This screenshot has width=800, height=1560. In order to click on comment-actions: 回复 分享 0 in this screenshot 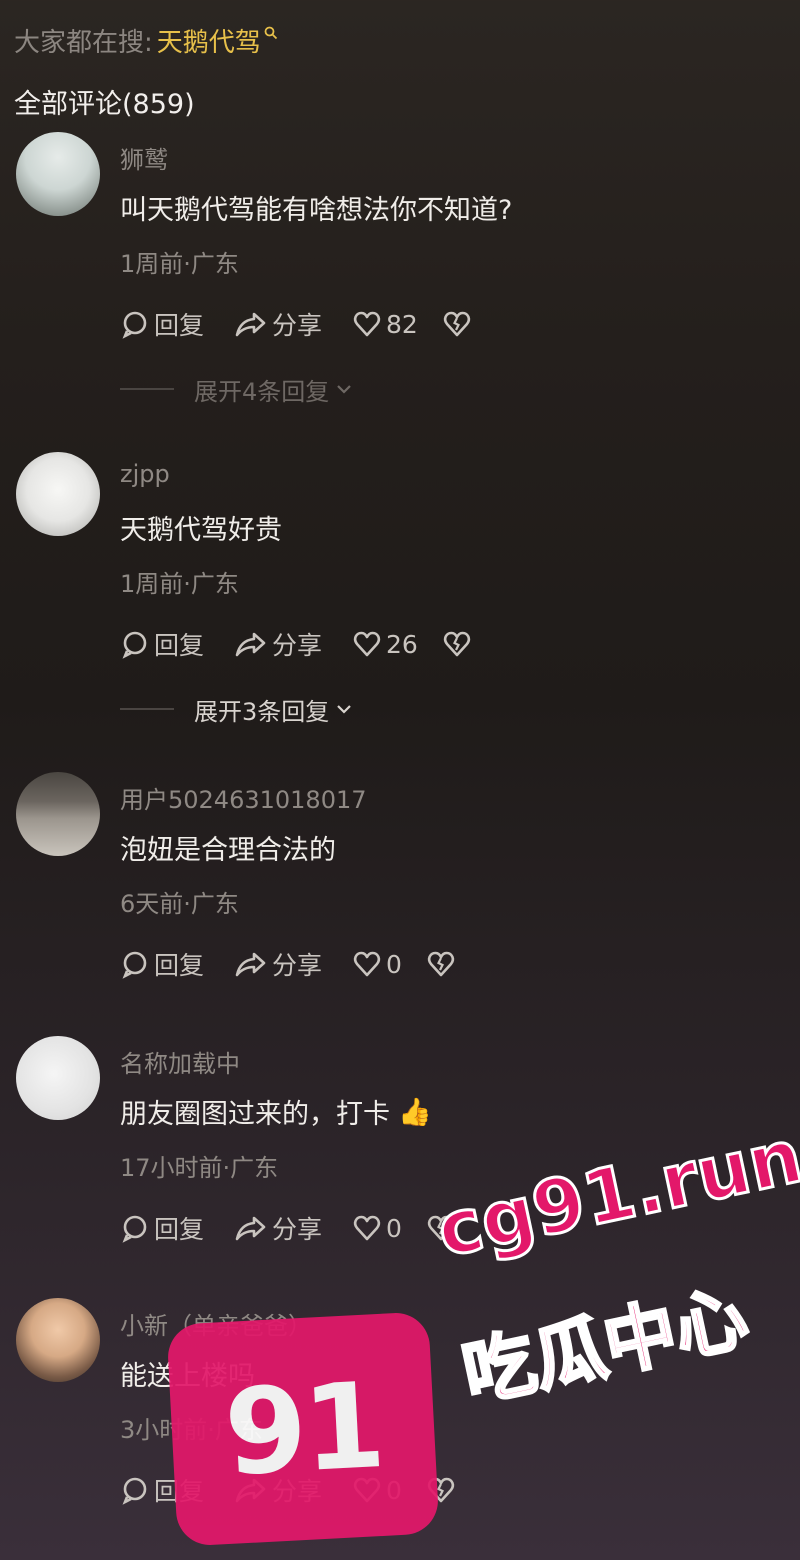, I will do `click(305, 964)`.